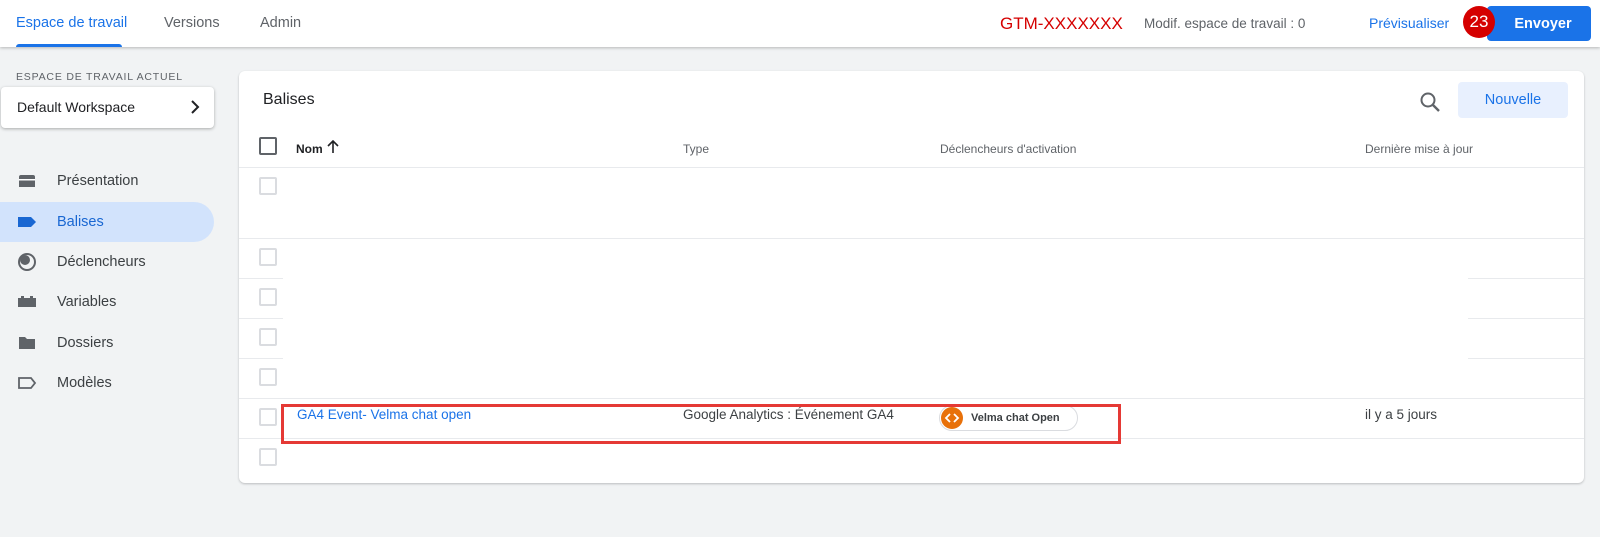 This screenshot has width=1600, height=537. Describe the element at coordinates (701, 424) in the screenshot. I see `highlight-box` at that location.